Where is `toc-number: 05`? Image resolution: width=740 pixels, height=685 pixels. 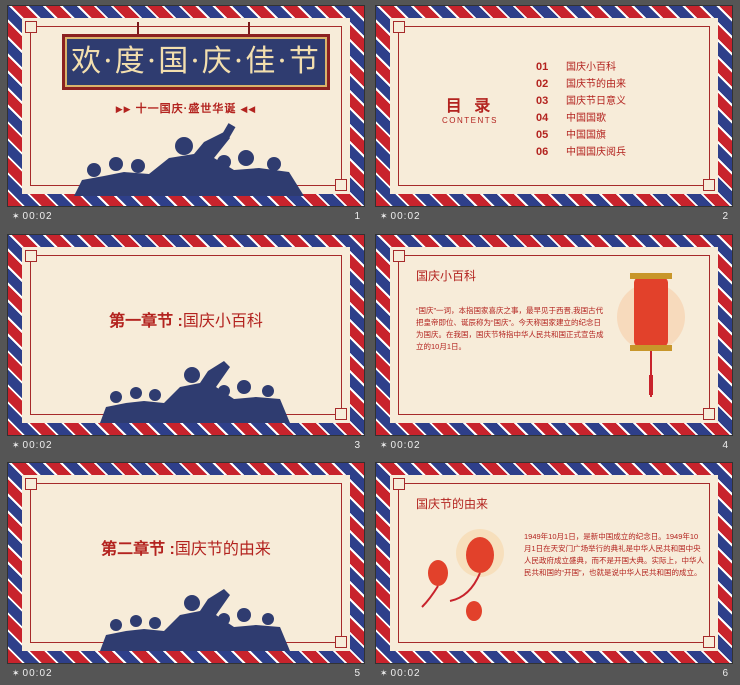
toc-number: 05 is located at coordinates (542, 135).